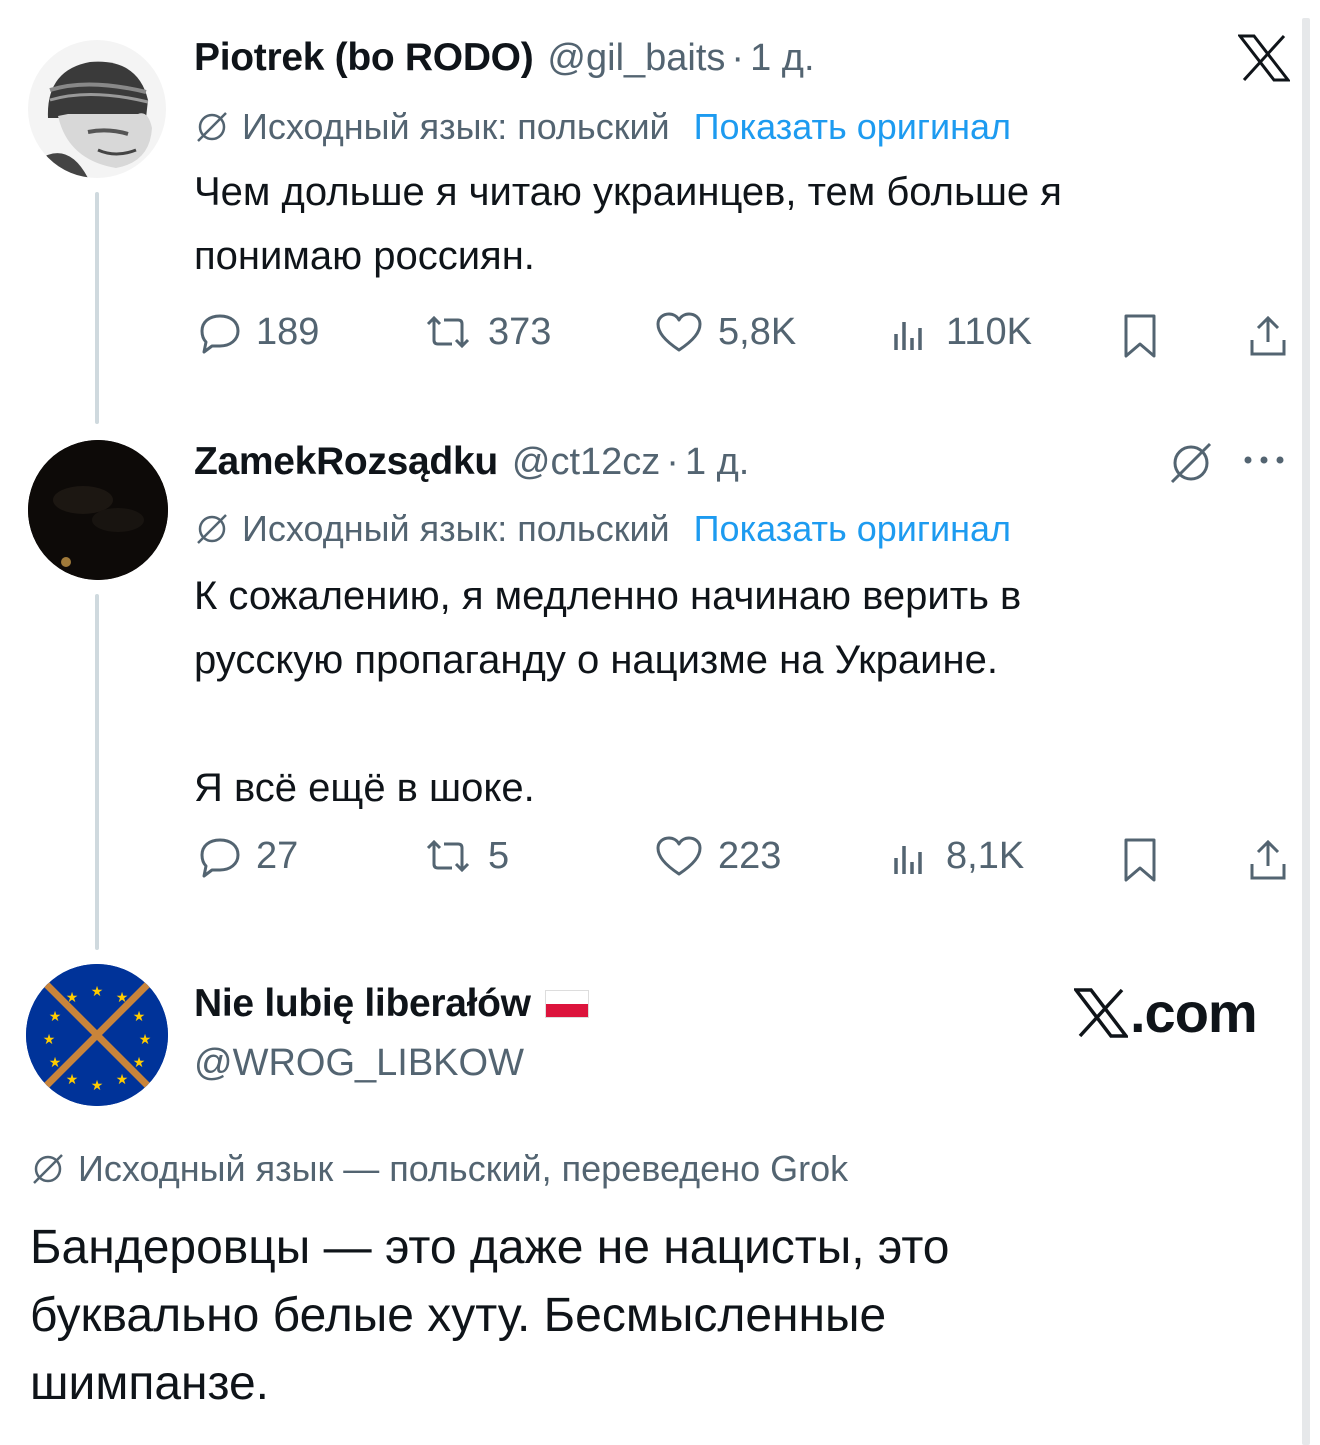 The height and width of the screenshot is (1445, 1320). I want to click on like-button: 5,8K, so click(725, 332).